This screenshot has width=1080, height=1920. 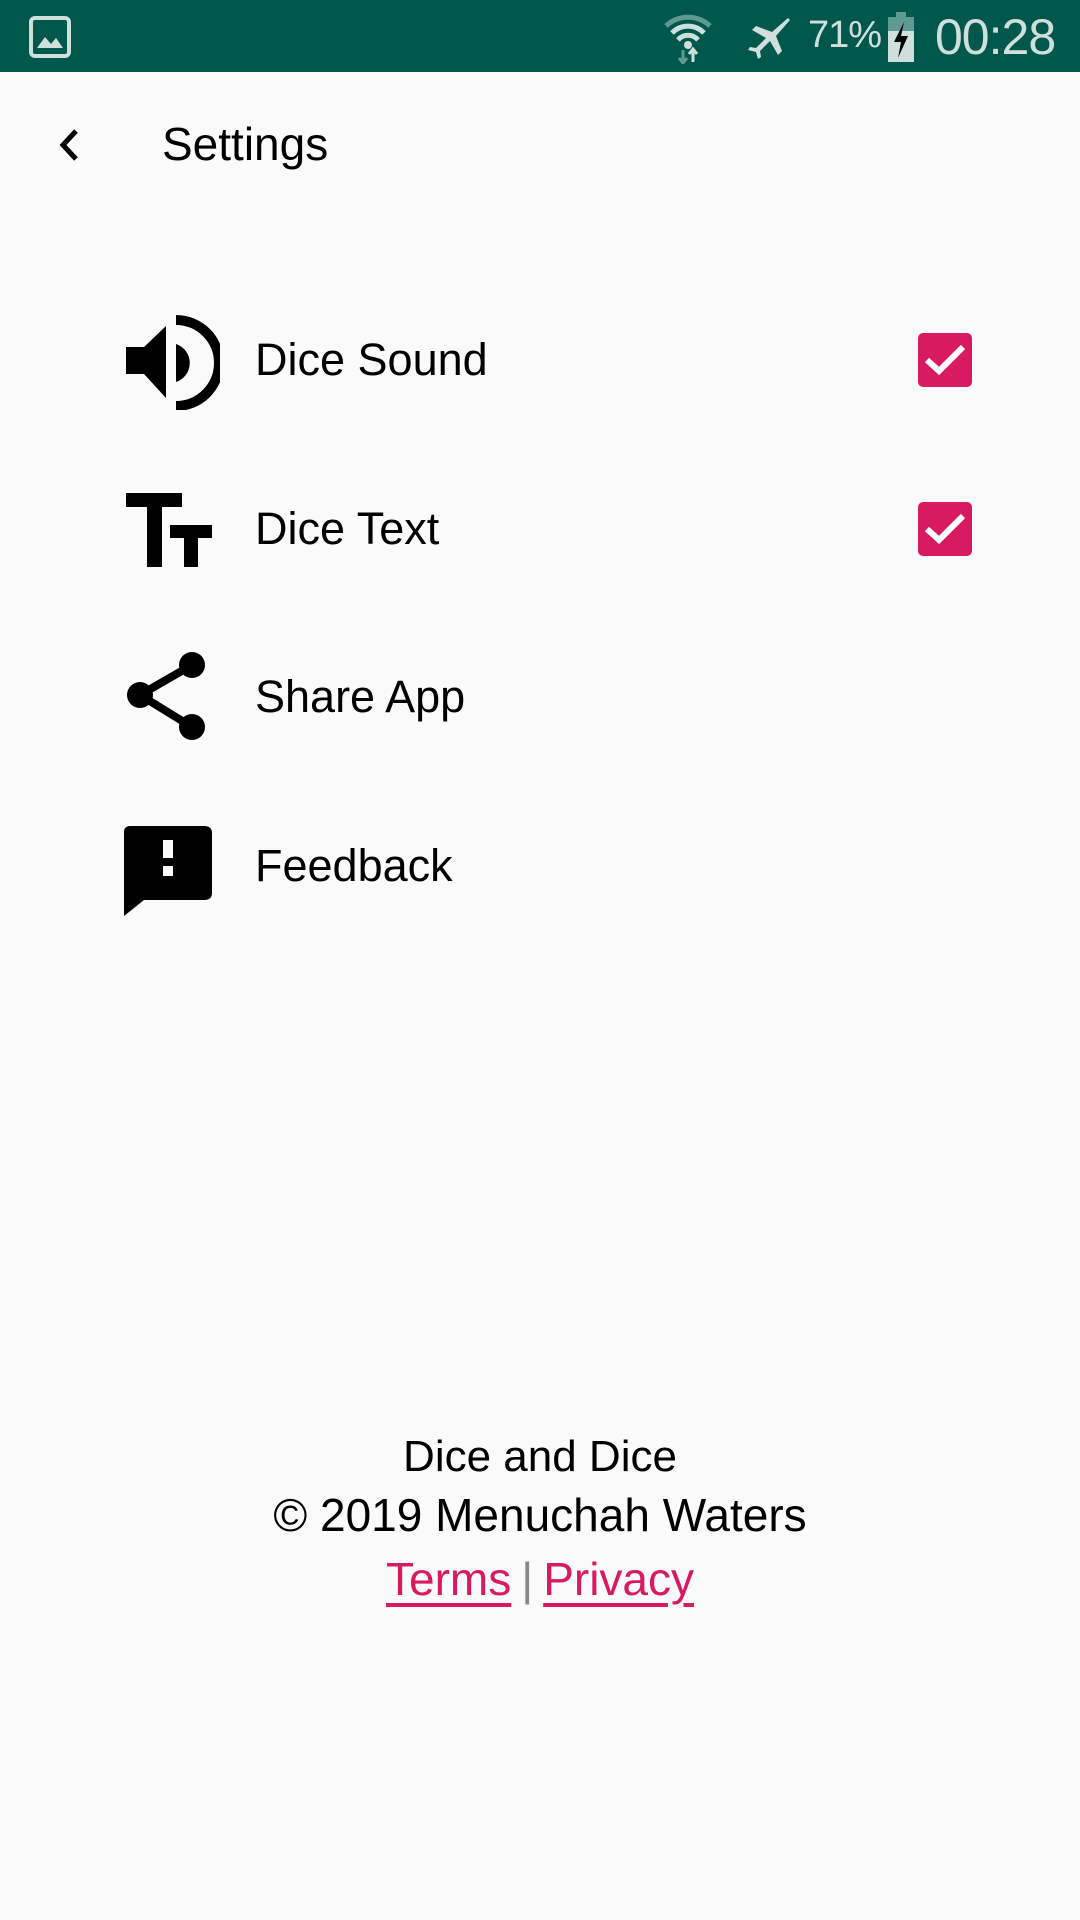 What do you see at coordinates (540, 360) in the screenshot?
I see `setting-dice-sound: Dice Sound` at bounding box center [540, 360].